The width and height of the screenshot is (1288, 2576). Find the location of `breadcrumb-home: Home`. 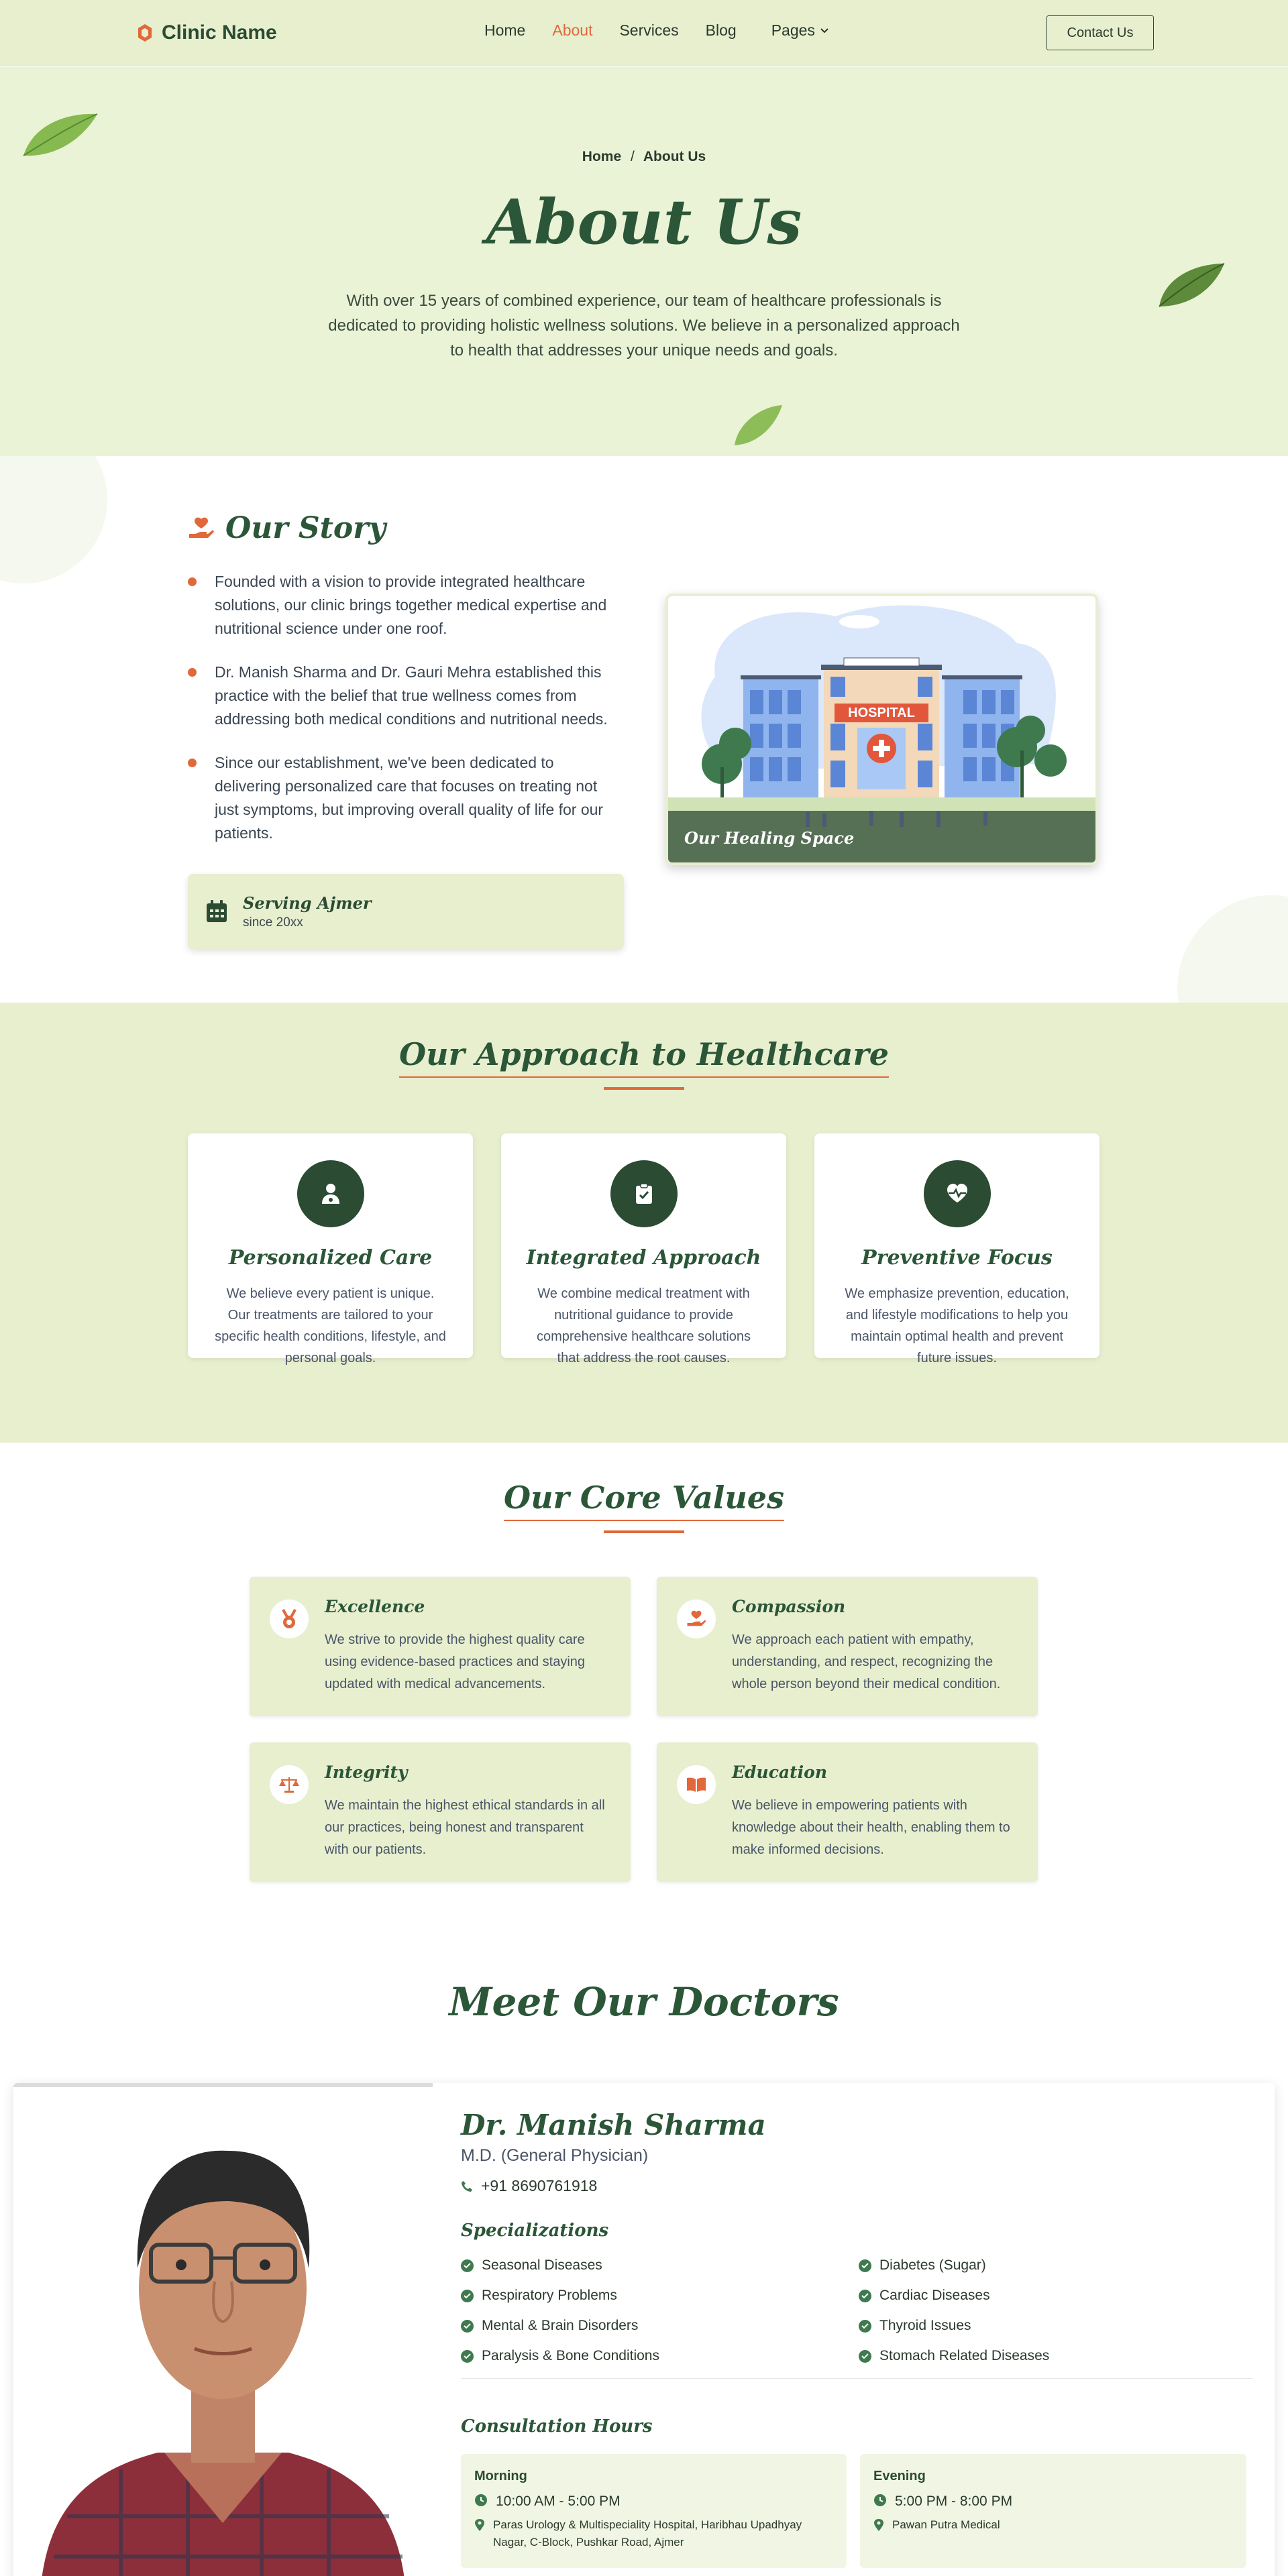

breadcrumb-home: Home is located at coordinates (601, 156).